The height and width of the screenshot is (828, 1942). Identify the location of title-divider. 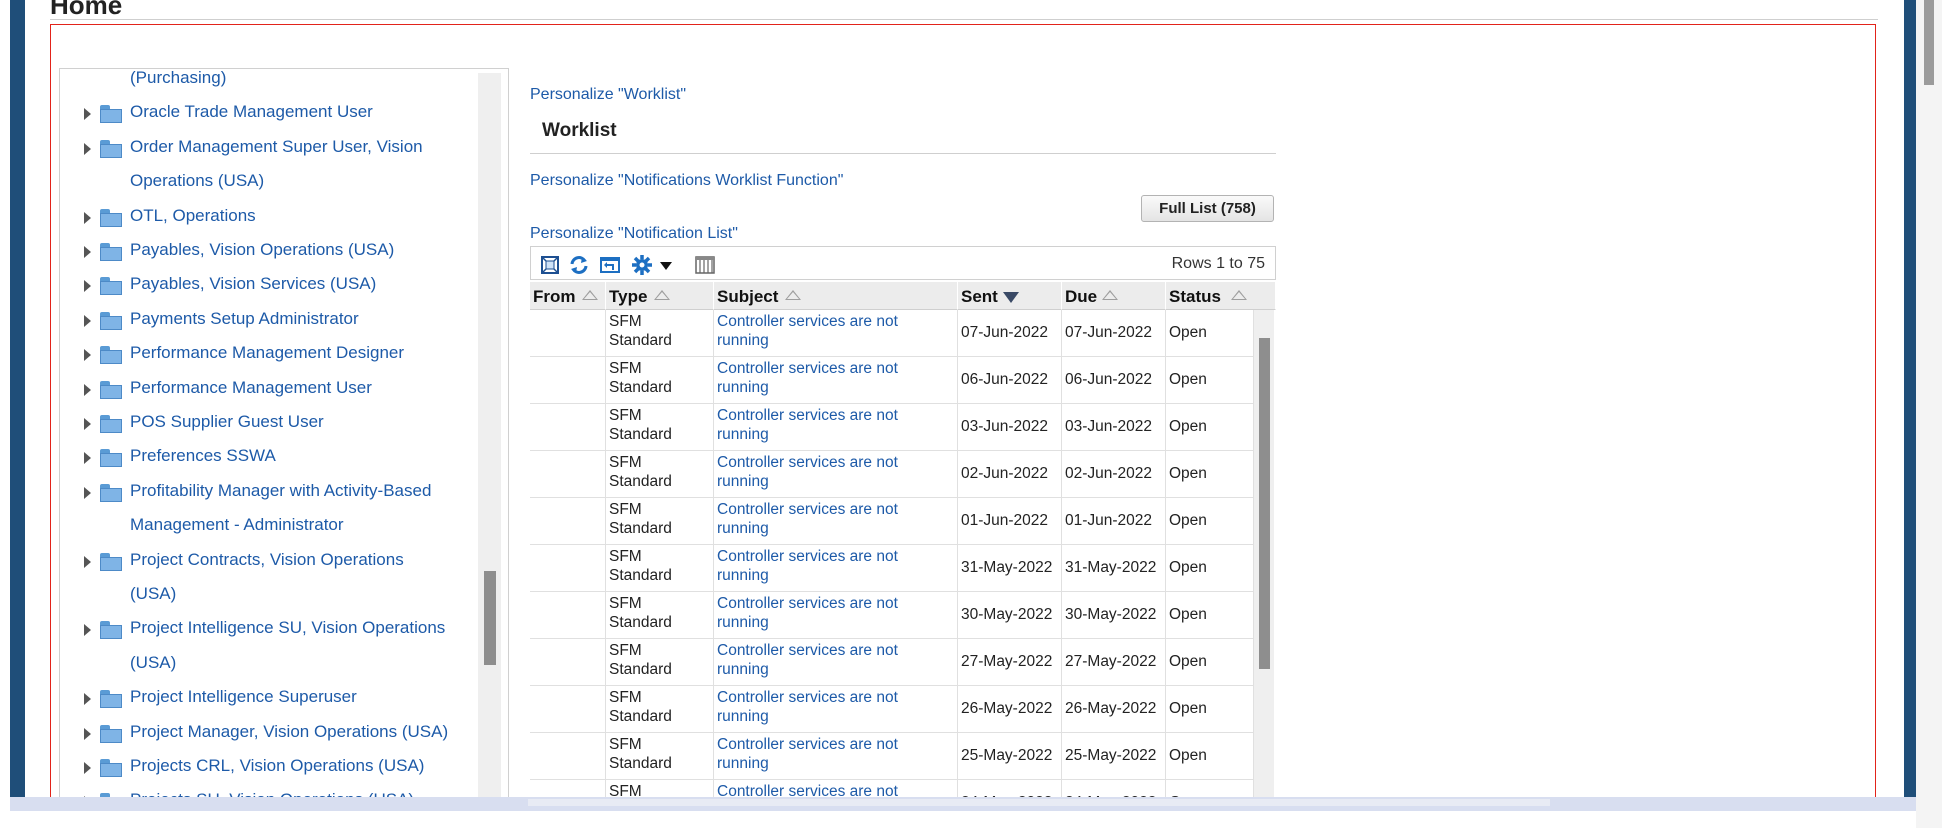
(964, 19).